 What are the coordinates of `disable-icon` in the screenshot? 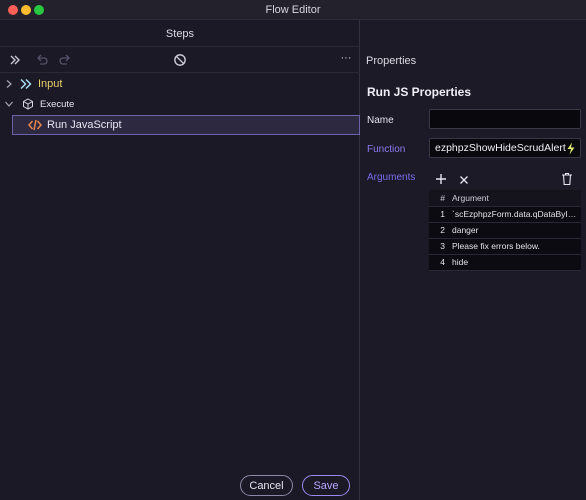 It's located at (180, 60).